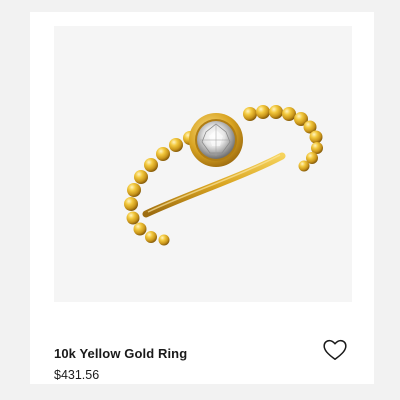 This screenshot has height=400, width=400. I want to click on product-title: 10k Yellow Gold Ring, so click(120, 353).